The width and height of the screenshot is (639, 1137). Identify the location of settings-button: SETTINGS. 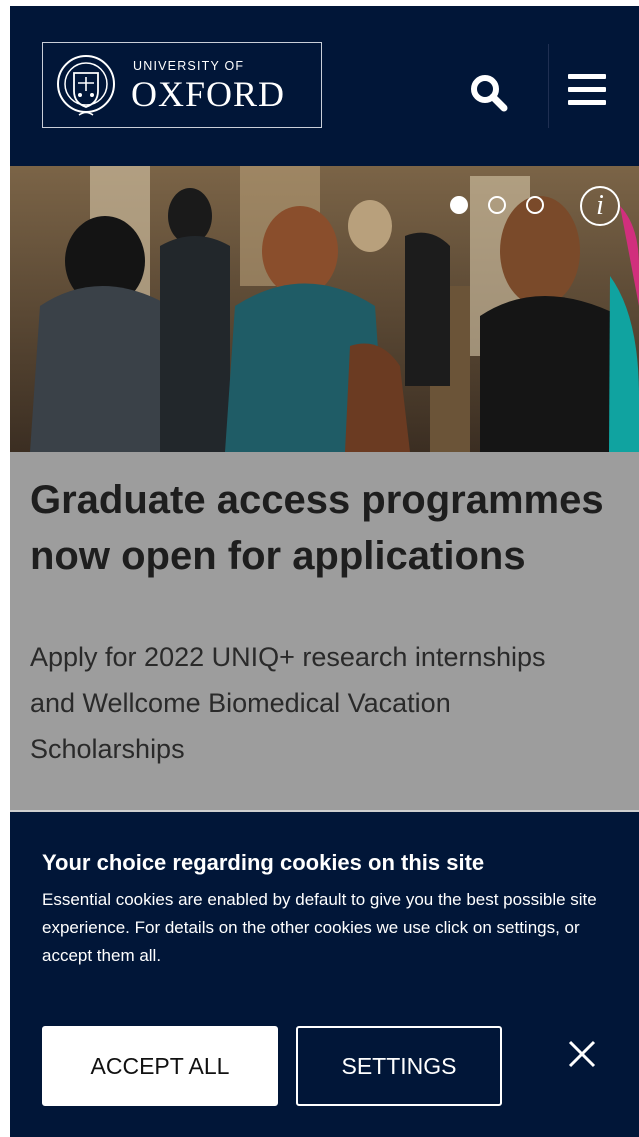
(399, 1066).